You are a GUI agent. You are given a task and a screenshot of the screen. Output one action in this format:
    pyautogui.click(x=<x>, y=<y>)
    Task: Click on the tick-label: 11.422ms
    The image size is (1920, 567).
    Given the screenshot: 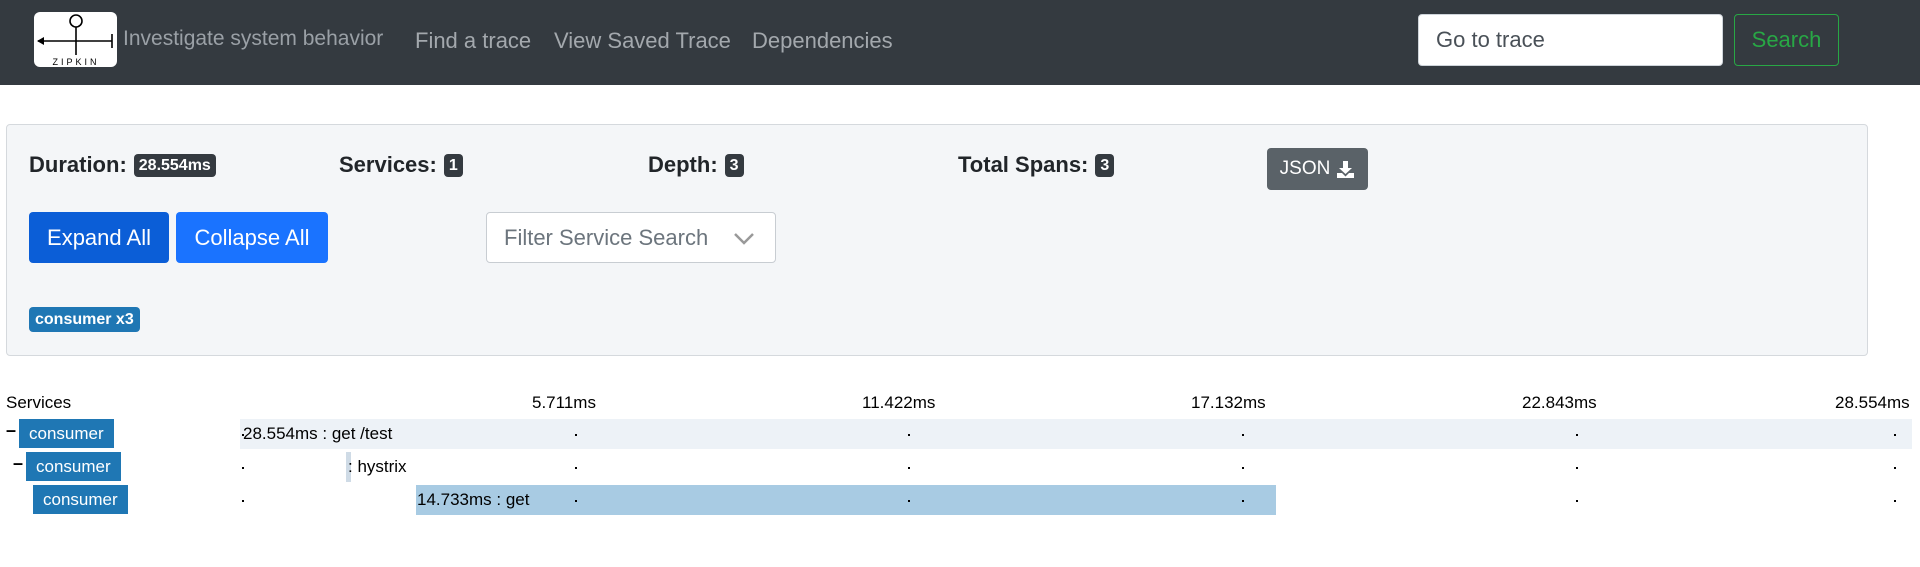 What is the action you would take?
    pyautogui.click(x=899, y=402)
    